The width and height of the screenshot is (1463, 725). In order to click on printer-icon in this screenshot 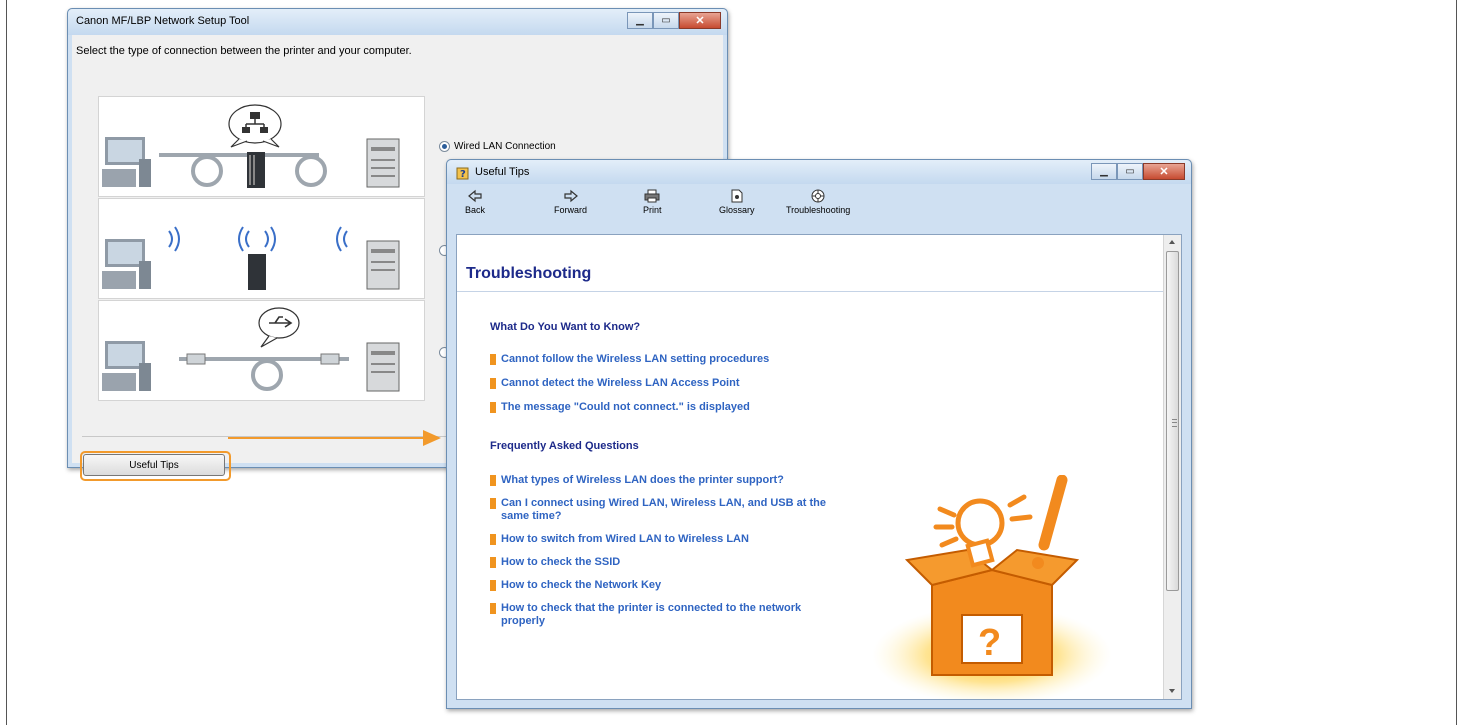, I will do `click(652, 196)`.